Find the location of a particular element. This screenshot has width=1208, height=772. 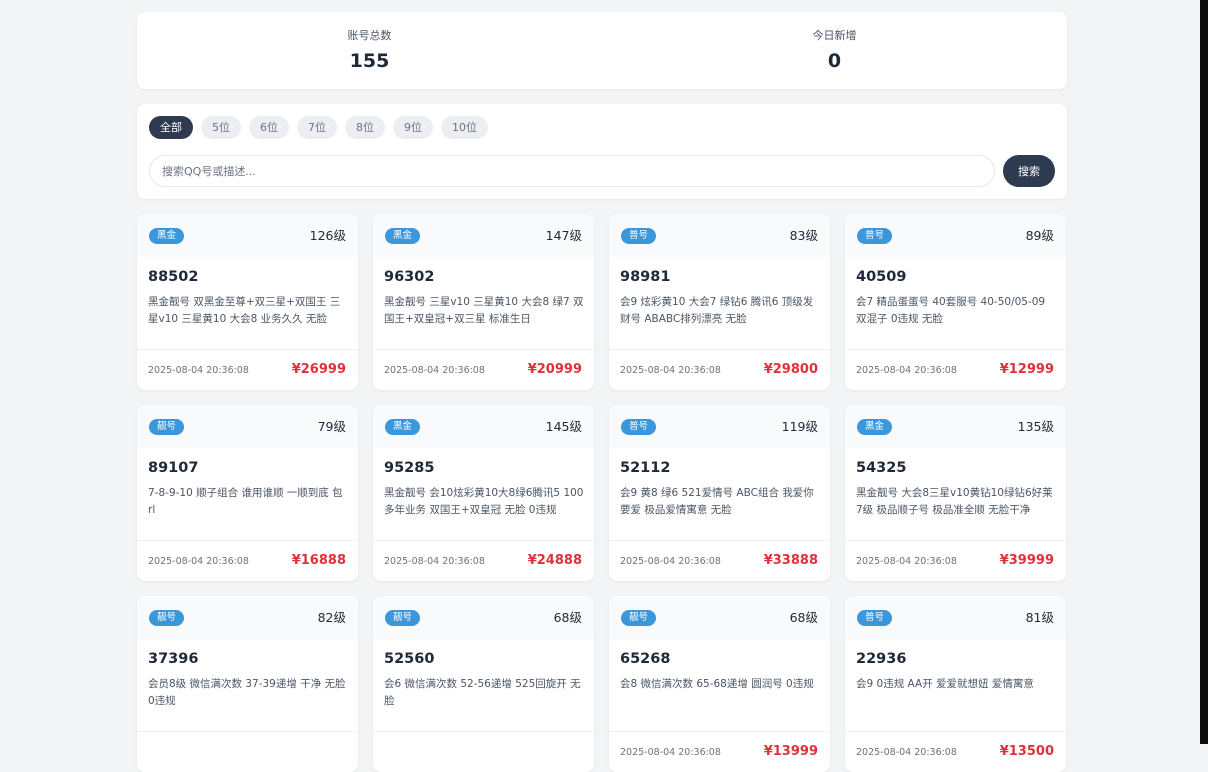

card-header: 黑金 126级 is located at coordinates (247, 235).